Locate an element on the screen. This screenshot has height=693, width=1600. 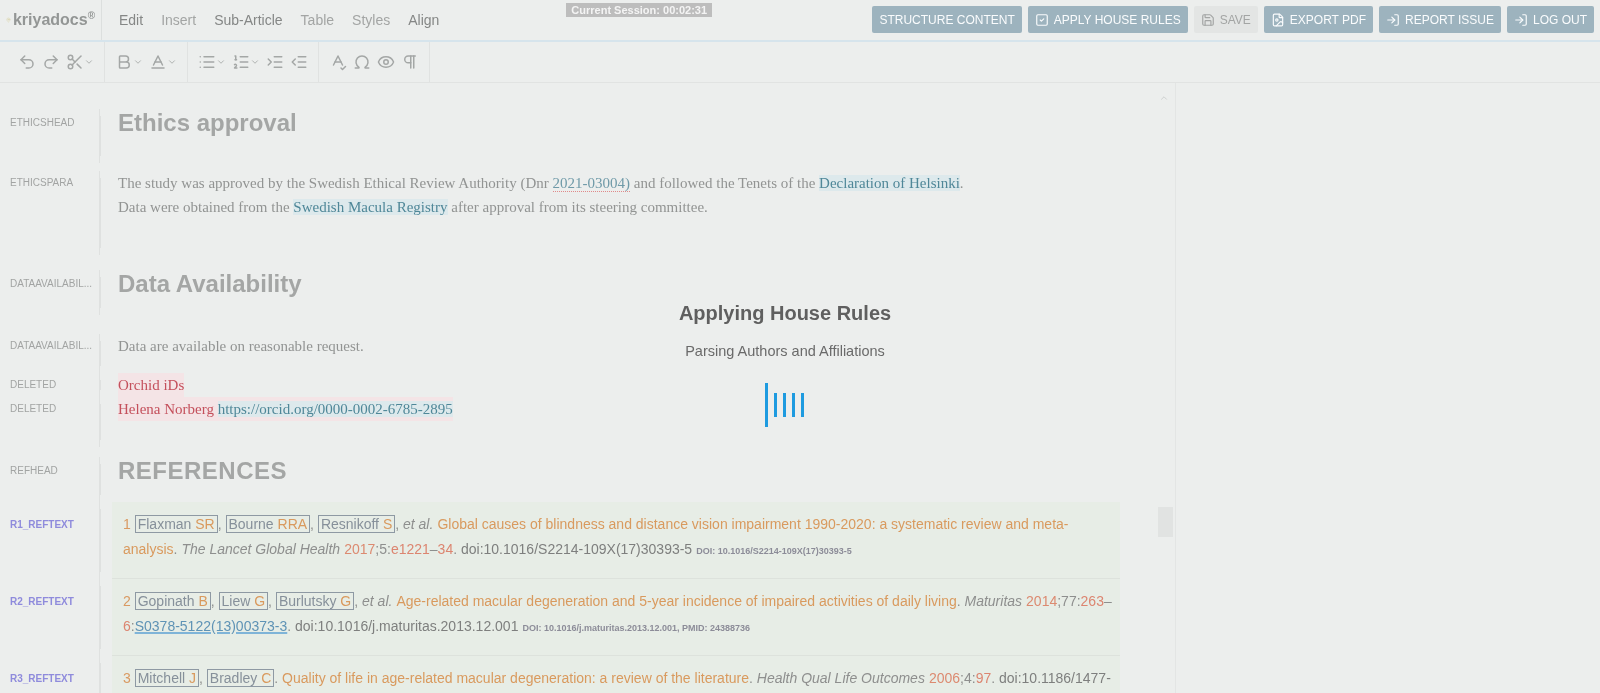
menu-item: Edit is located at coordinates (131, 20).